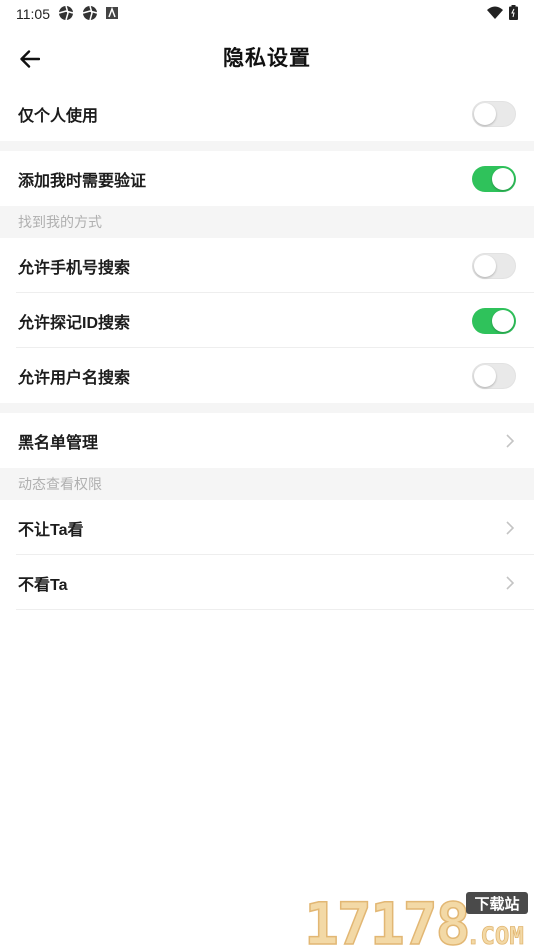 The width and height of the screenshot is (534, 950). What do you see at coordinates (33, 14) in the screenshot?
I see `status-time: 11:05` at bounding box center [33, 14].